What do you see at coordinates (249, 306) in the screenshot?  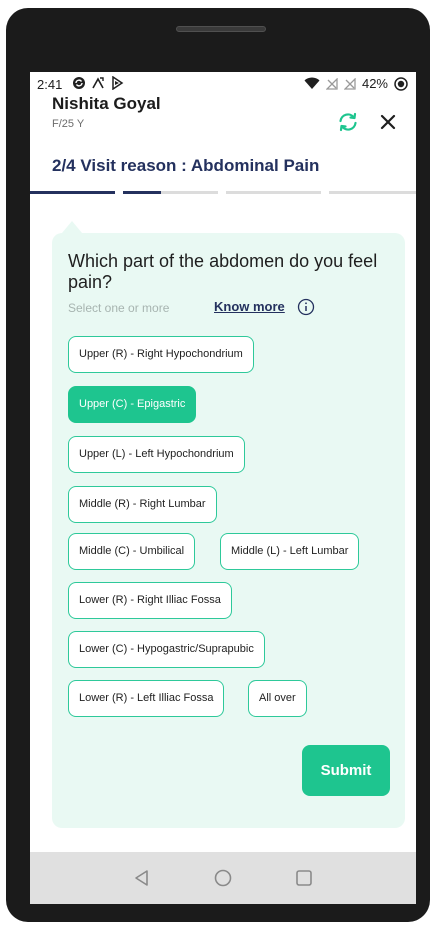 I see `know-more-link: Know more` at bounding box center [249, 306].